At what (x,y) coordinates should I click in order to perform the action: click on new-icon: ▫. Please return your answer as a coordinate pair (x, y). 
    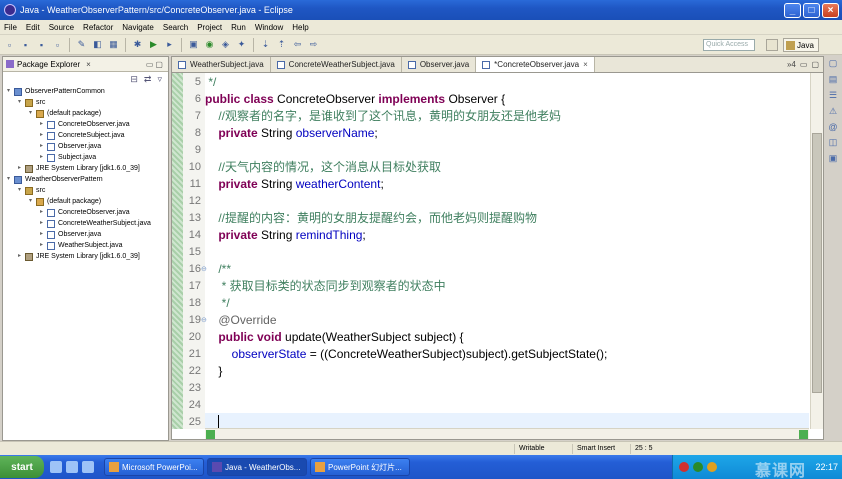
    Looking at the image, I should click on (9, 44).